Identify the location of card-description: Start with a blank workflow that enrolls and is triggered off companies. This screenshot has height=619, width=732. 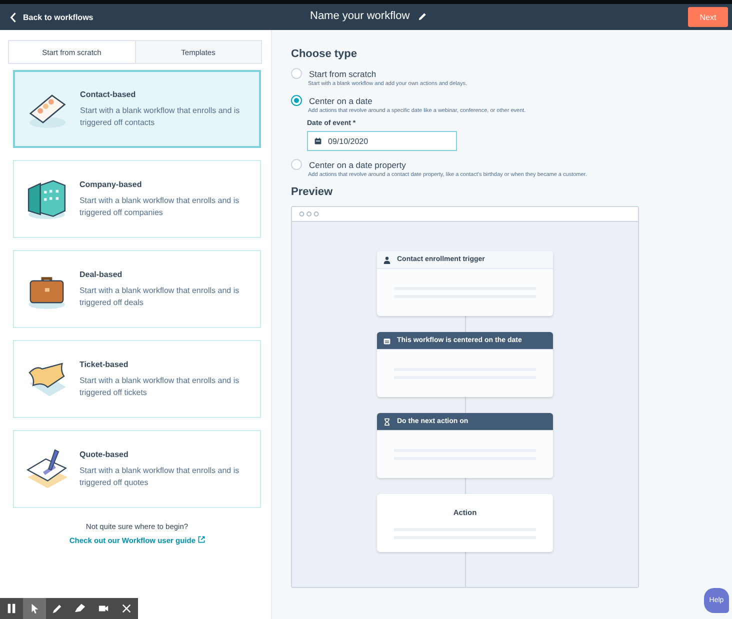
(159, 206).